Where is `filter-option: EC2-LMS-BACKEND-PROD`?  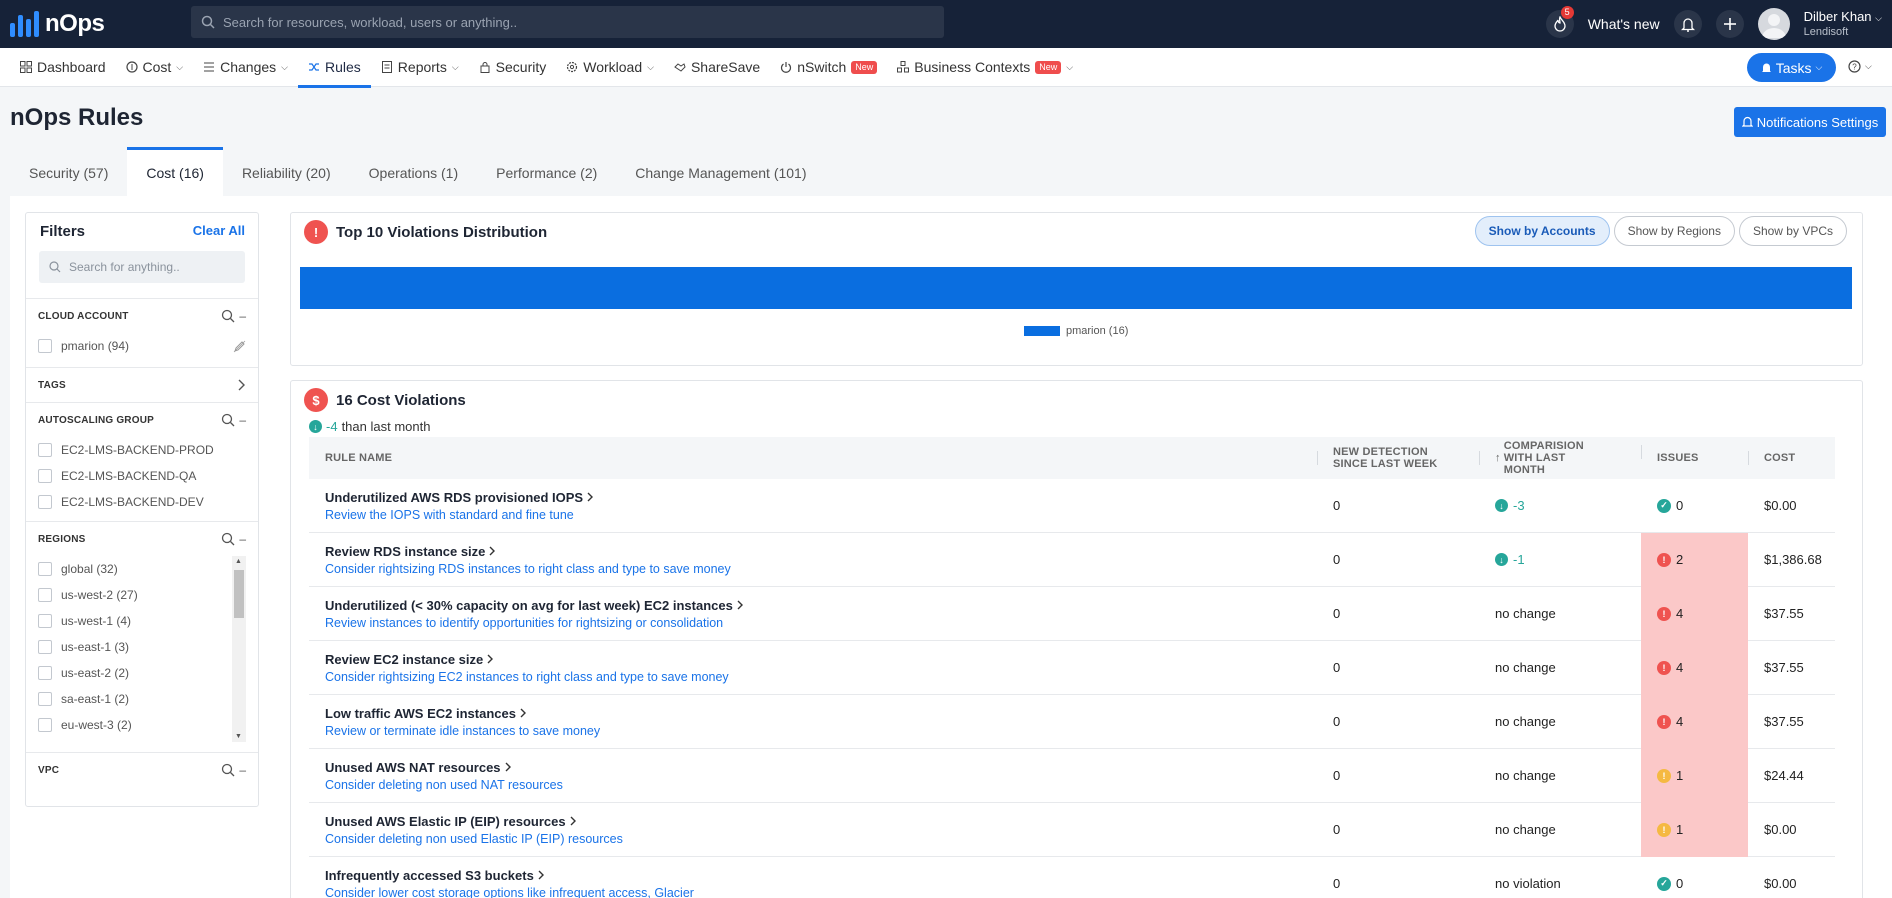 filter-option: EC2-LMS-BACKEND-PROD is located at coordinates (142, 450).